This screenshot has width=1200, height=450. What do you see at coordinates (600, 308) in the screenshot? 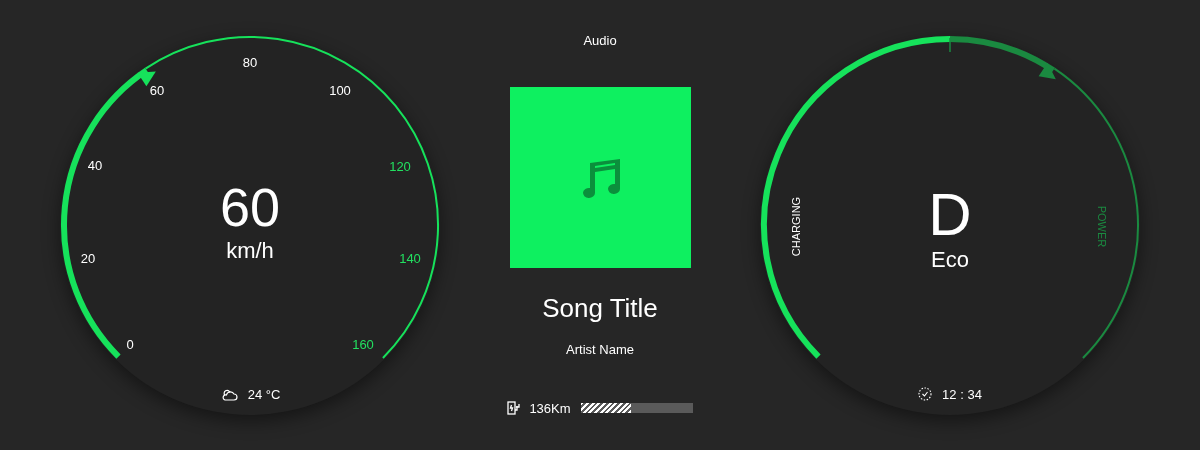
I see `song-title: Song Title` at bounding box center [600, 308].